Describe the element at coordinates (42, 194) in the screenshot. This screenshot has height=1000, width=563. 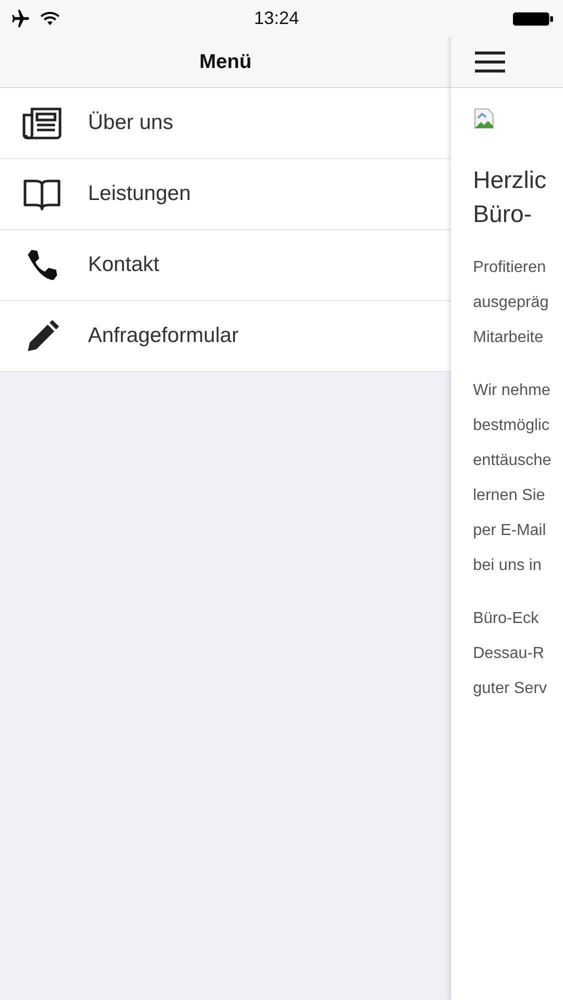
I see `open-book-icon` at that location.